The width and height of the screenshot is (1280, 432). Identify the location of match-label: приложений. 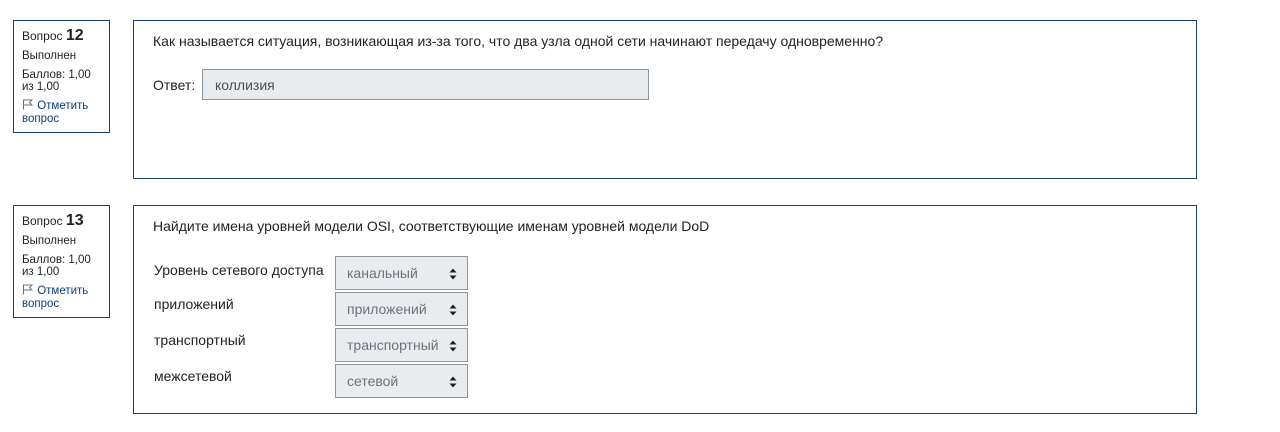
(194, 304).